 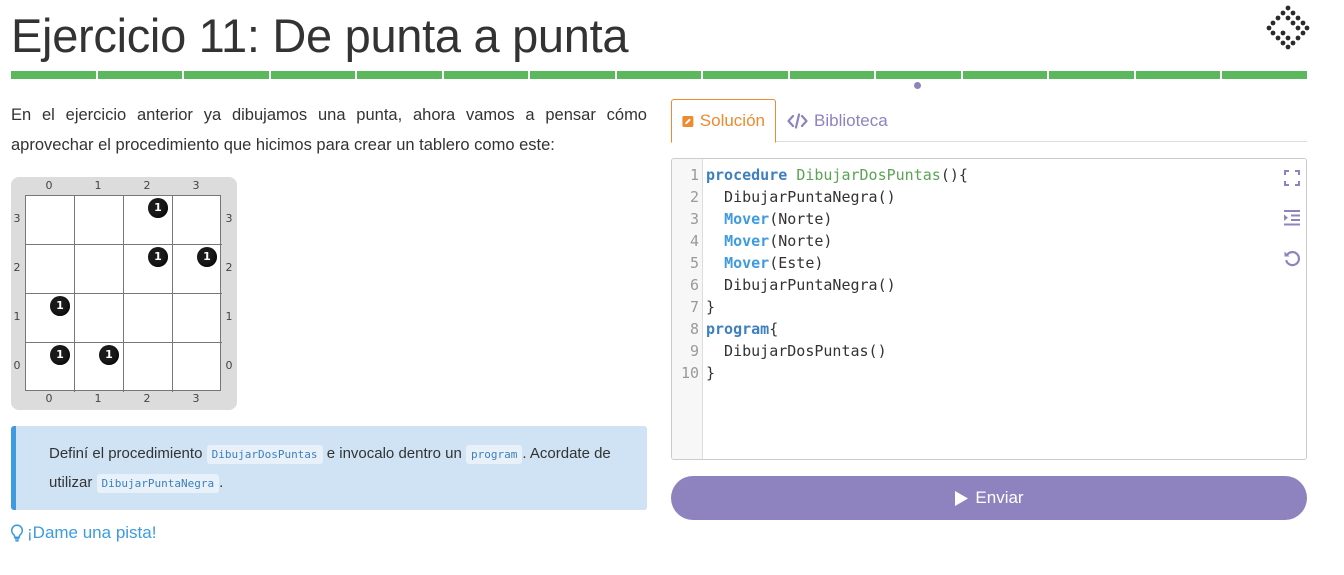 I want to click on line-number: 3, so click(x=694, y=219).